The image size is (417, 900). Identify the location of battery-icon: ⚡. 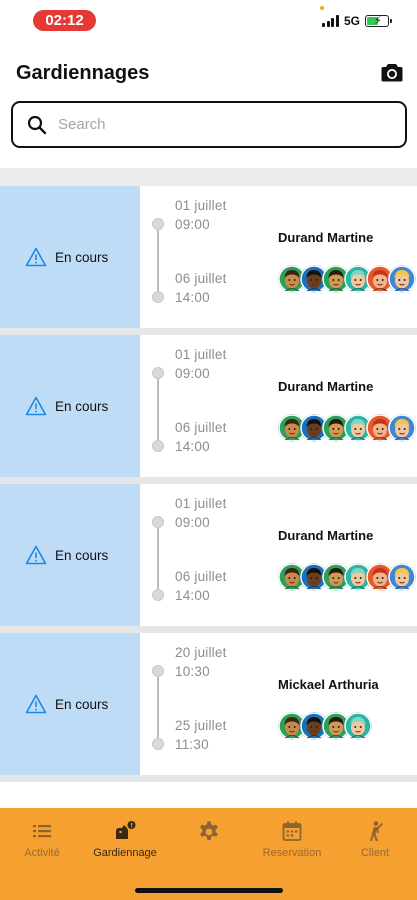
(378, 21).